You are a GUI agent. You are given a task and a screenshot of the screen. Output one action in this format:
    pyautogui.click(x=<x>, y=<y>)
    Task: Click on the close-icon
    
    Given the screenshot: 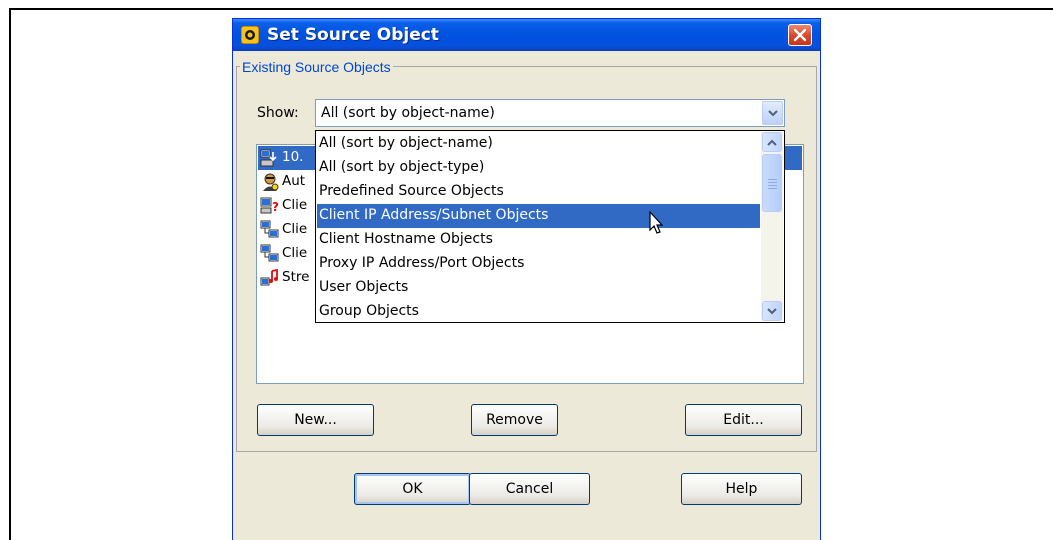 What is the action you would take?
    pyautogui.click(x=800, y=35)
    